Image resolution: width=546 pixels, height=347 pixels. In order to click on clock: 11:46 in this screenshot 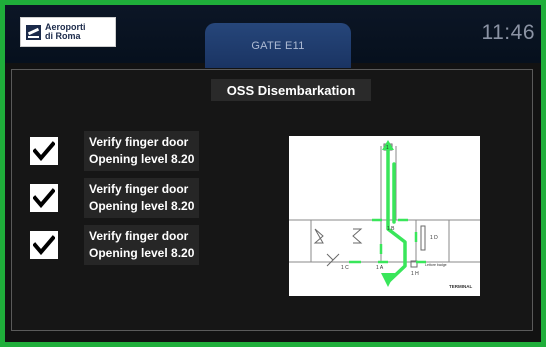, I will do `click(508, 32)`.